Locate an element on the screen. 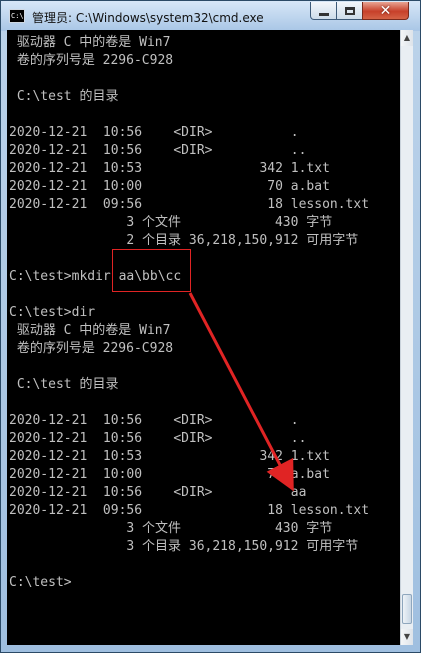 Image resolution: width=421 pixels, height=653 pixels. close-button: ✕ is located at coordinates (385, 11).